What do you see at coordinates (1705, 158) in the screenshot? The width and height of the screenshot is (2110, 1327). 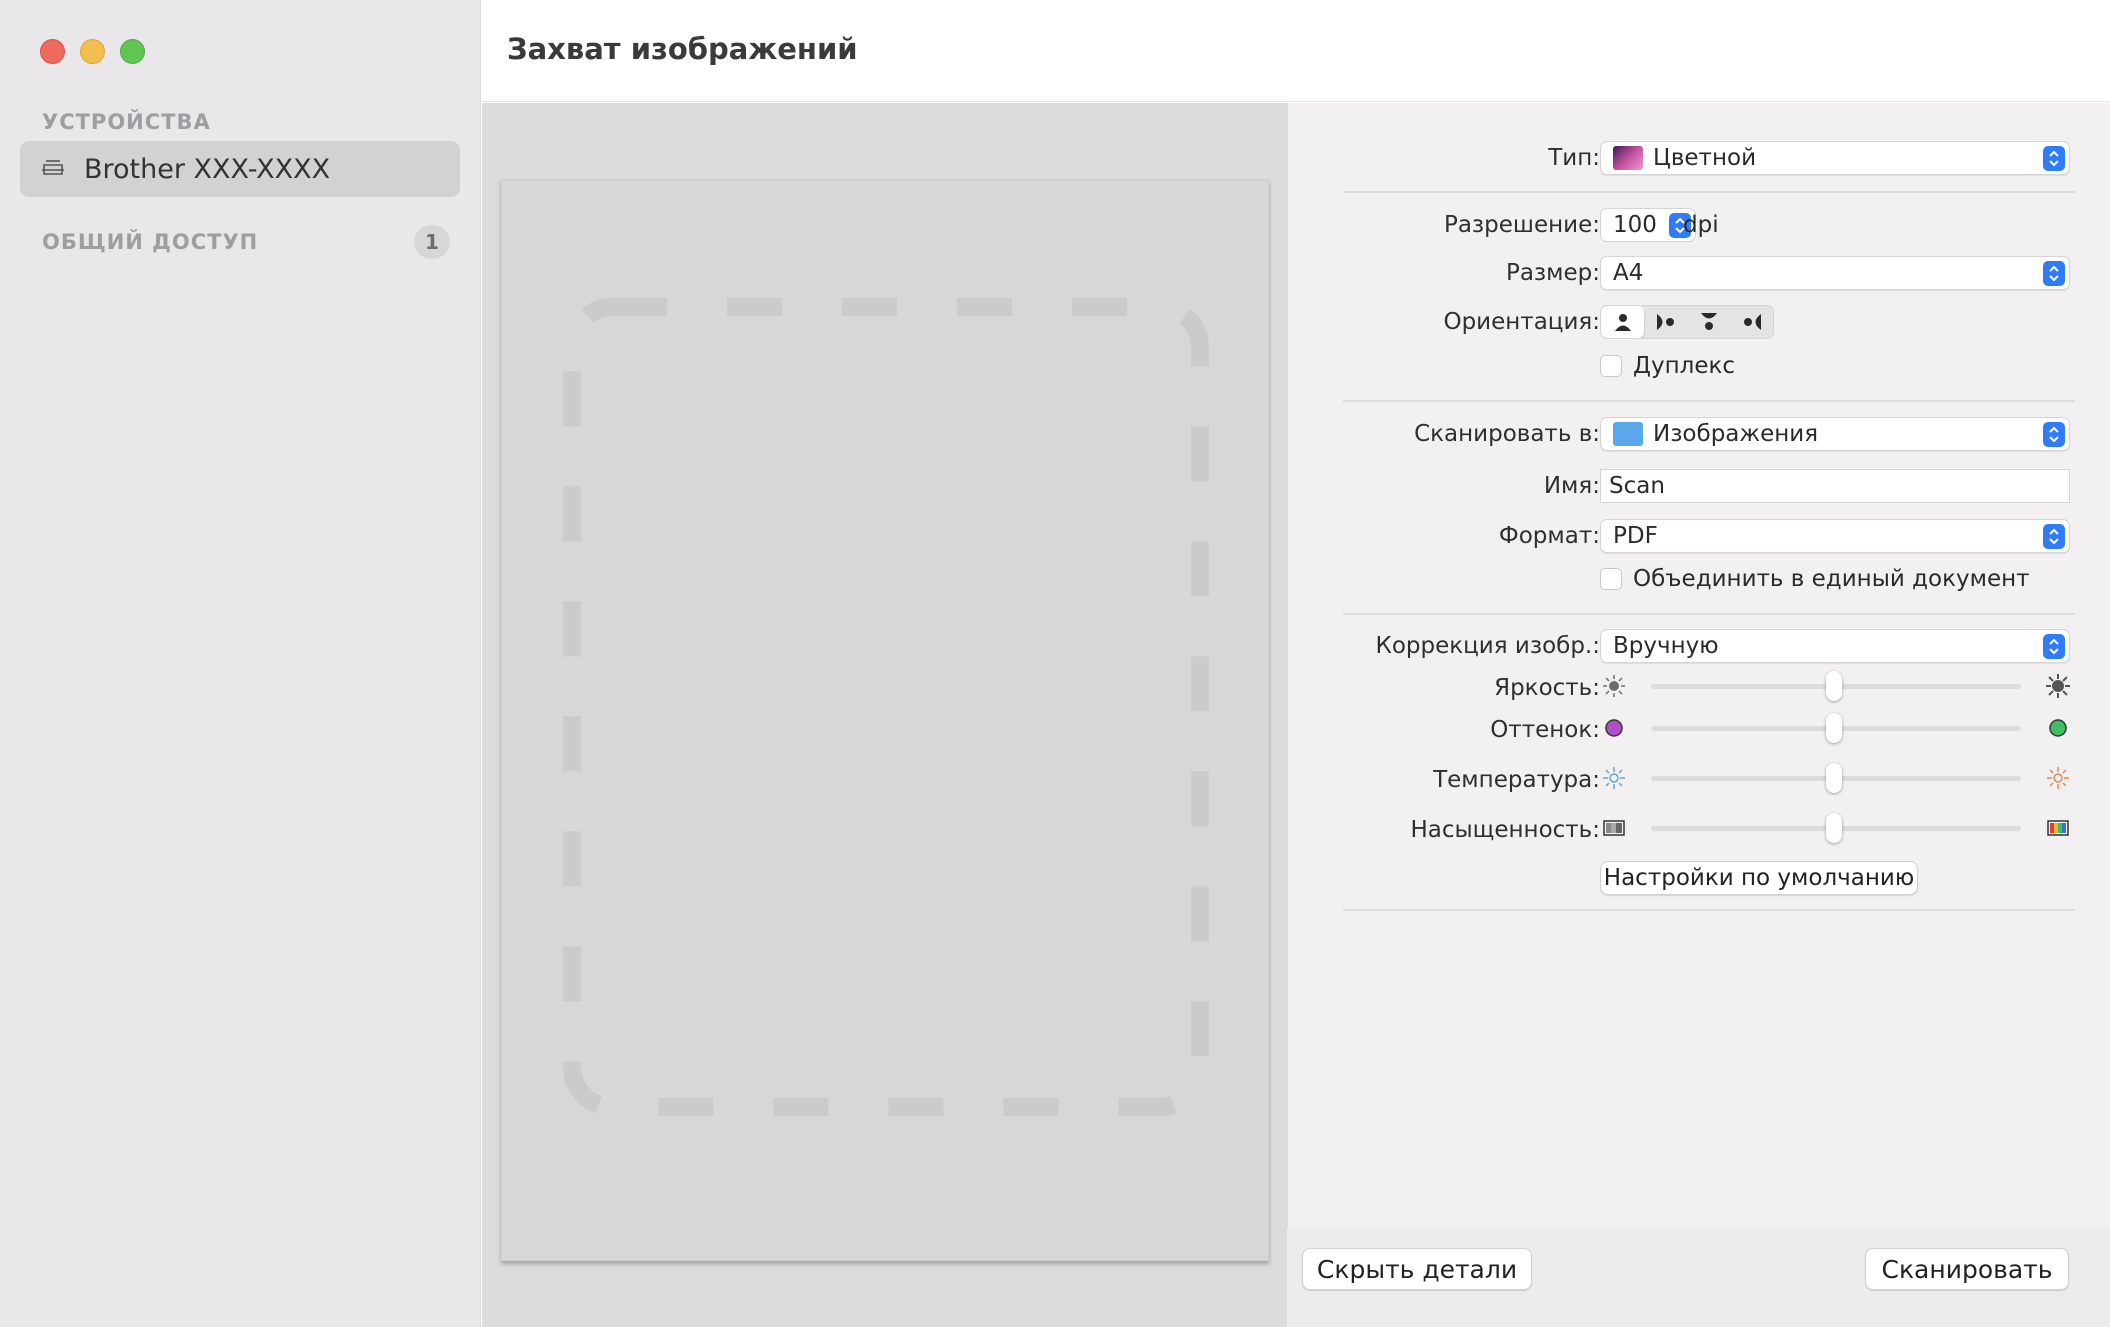 I see `type-value: Цветной` at bounding box center [1705, 158].